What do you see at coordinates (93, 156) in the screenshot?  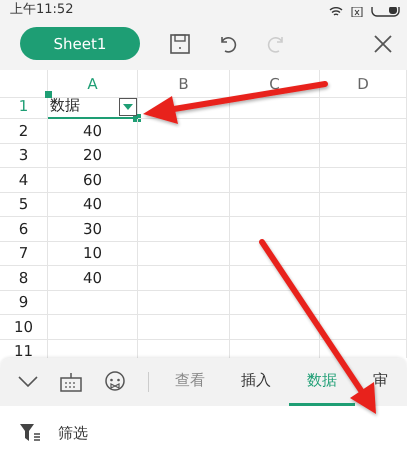 I see `table-cell: 20` at bounding box center [93, 156].